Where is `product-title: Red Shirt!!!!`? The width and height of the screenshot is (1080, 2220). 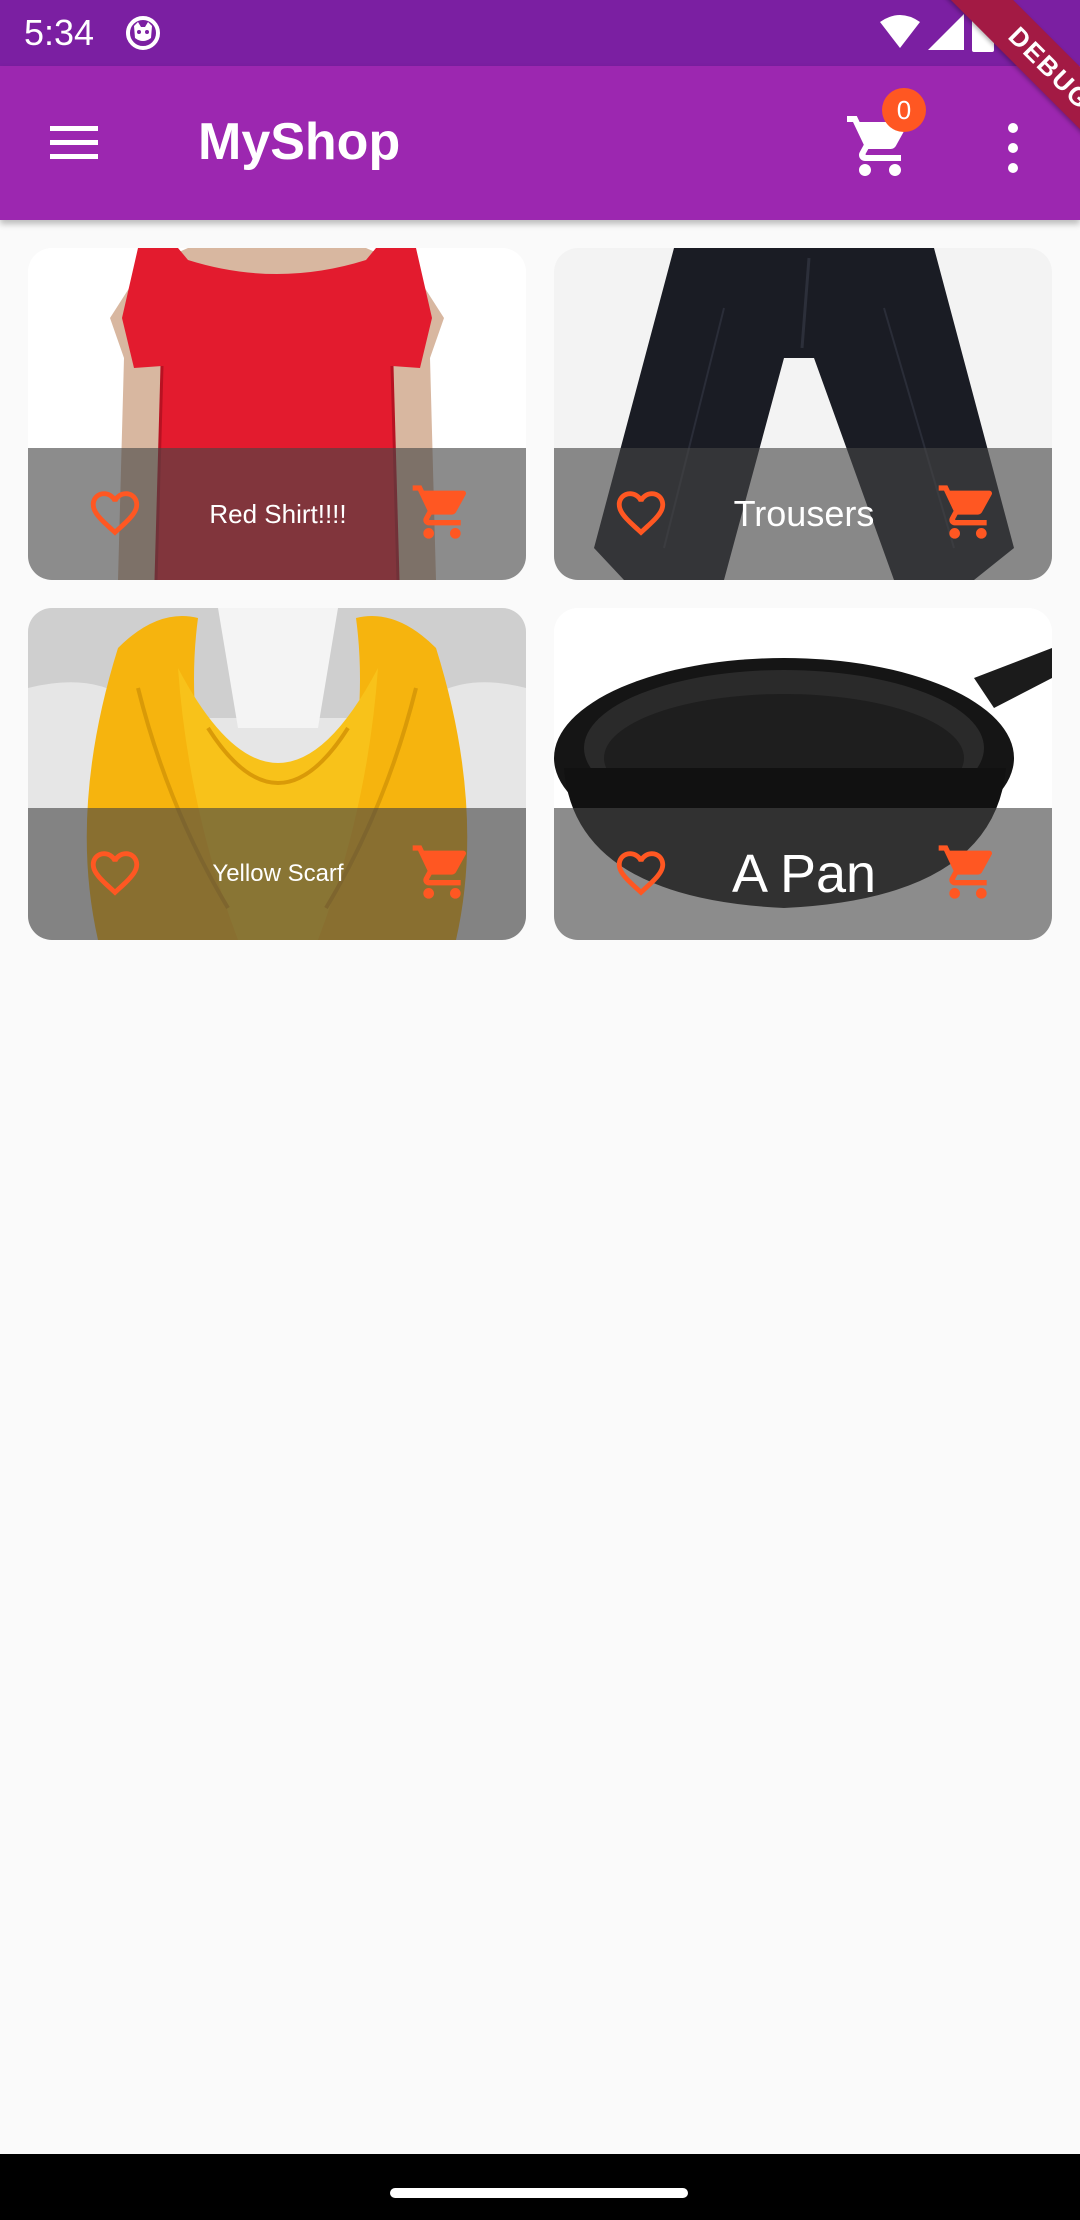
product-title: Red Shirt!!!! is located at coordinates (278, 513).